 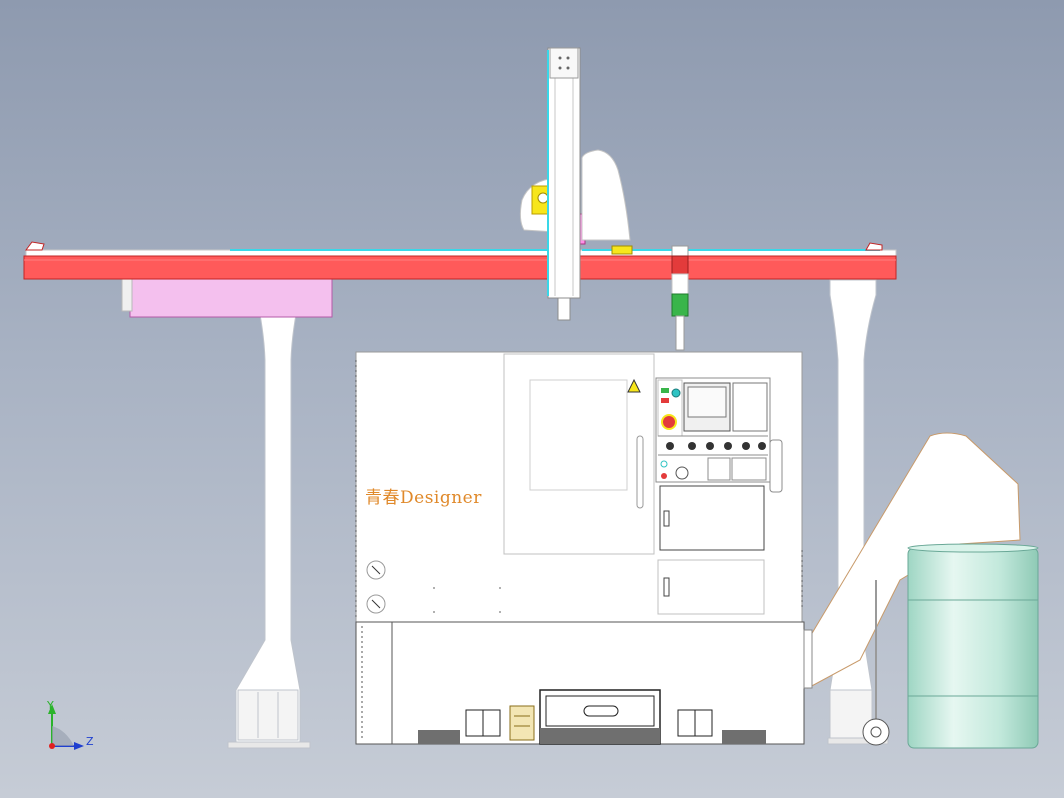 I want to click on right-gantry-leg, so click(x=858, y=512).